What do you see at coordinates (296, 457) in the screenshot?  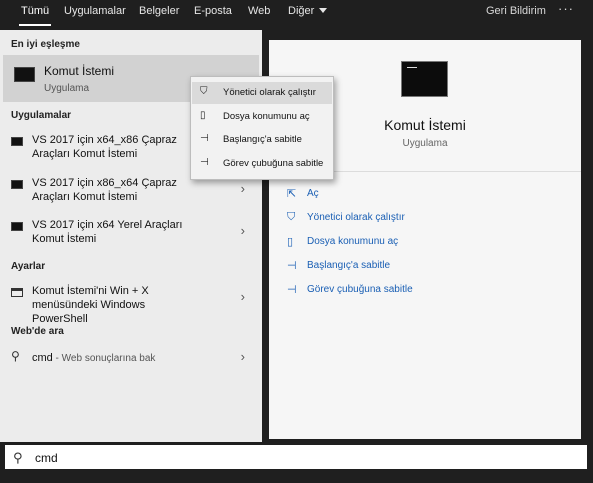 I see `search-input: ⚲ cmd` at bounding box center [296, 457].